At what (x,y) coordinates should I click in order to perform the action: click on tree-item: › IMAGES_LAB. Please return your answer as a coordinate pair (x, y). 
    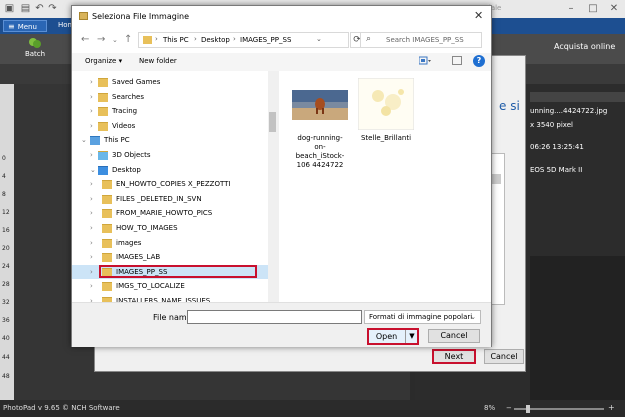
    Looking at the image, I should click on (170, 257).